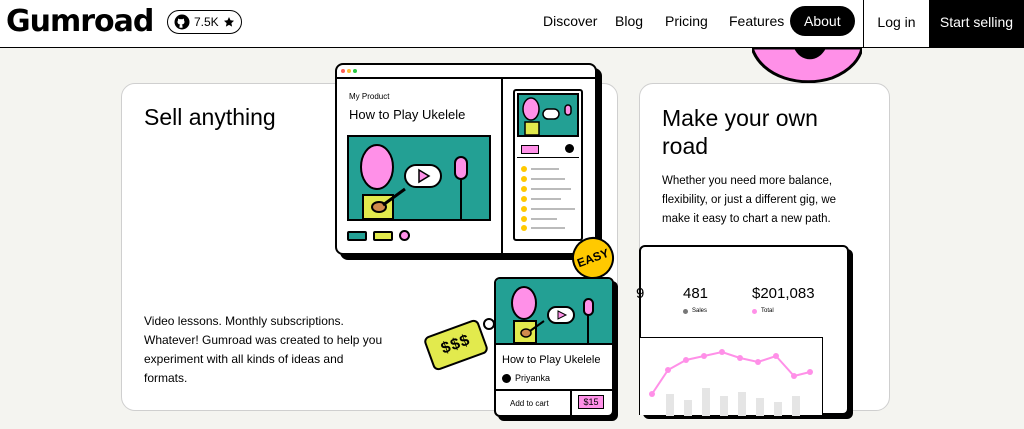 The height and width of the screenshot is (429, 1024). I want to click on add-to-cart-button: Add to cart, so click(529, 403).